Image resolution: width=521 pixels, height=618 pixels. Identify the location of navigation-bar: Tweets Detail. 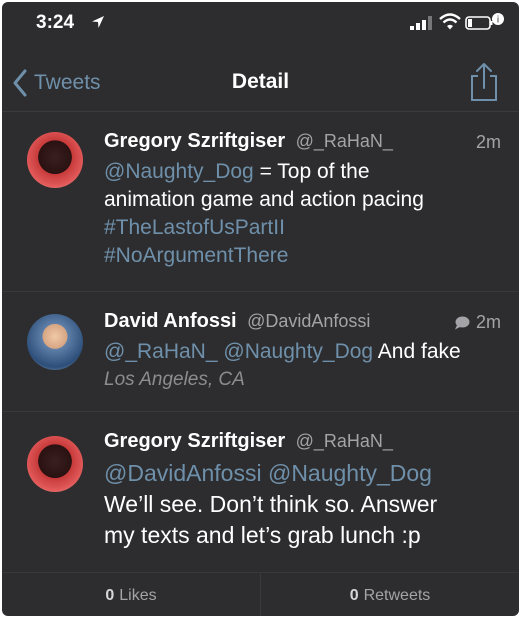
(260, 78).